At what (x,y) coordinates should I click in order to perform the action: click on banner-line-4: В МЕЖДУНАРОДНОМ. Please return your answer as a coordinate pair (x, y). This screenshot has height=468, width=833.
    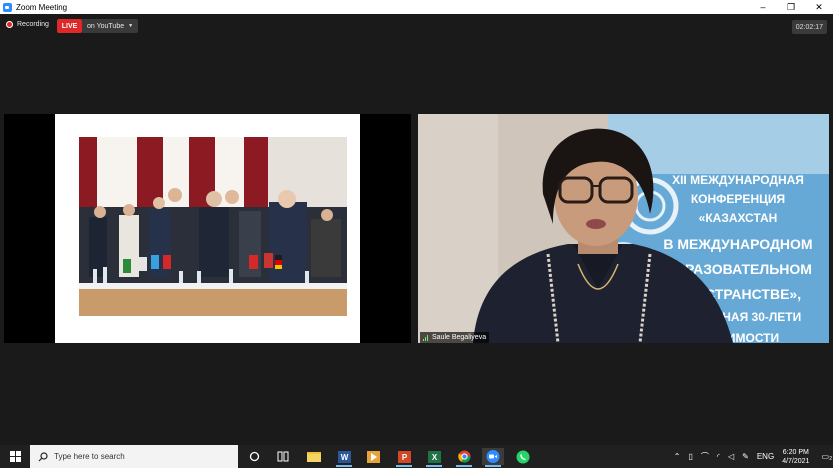
    Looking at the image, I should click on (737, 244).